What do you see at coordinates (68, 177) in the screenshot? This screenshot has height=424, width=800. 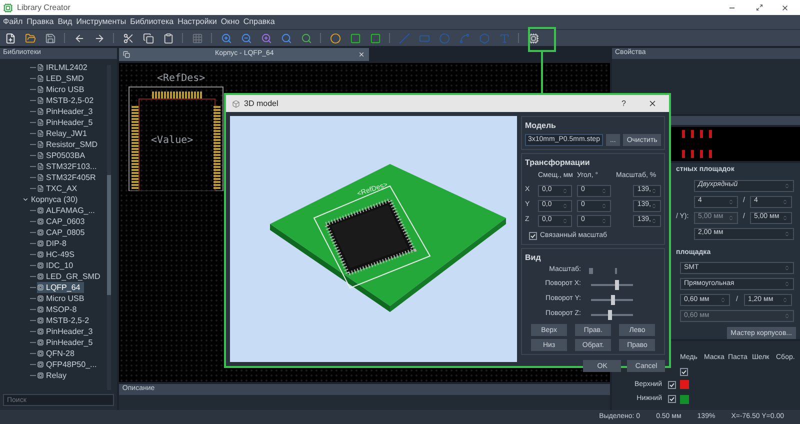 I see `tree-item: STM32F405R` at bounding box center [68, 177].